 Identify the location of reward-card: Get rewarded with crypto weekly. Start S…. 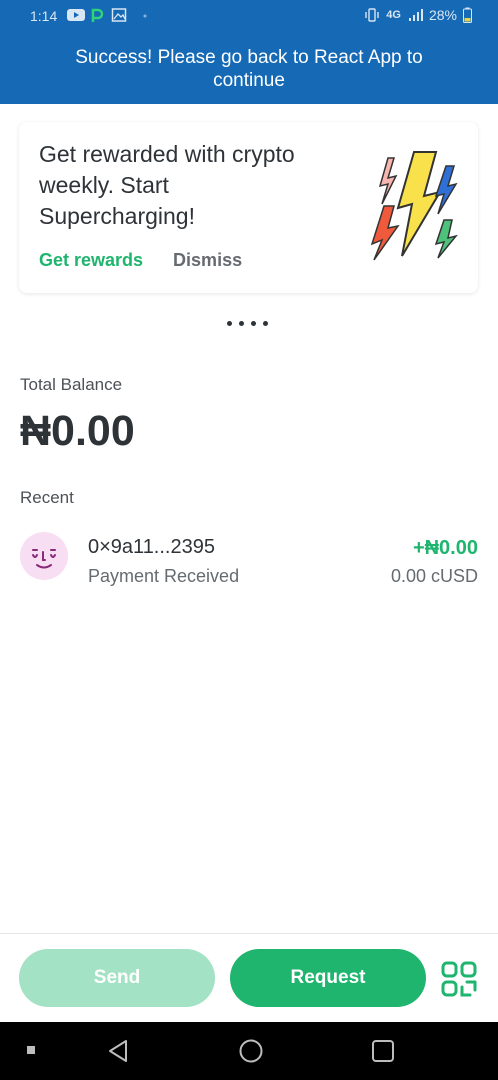
(248, 207).